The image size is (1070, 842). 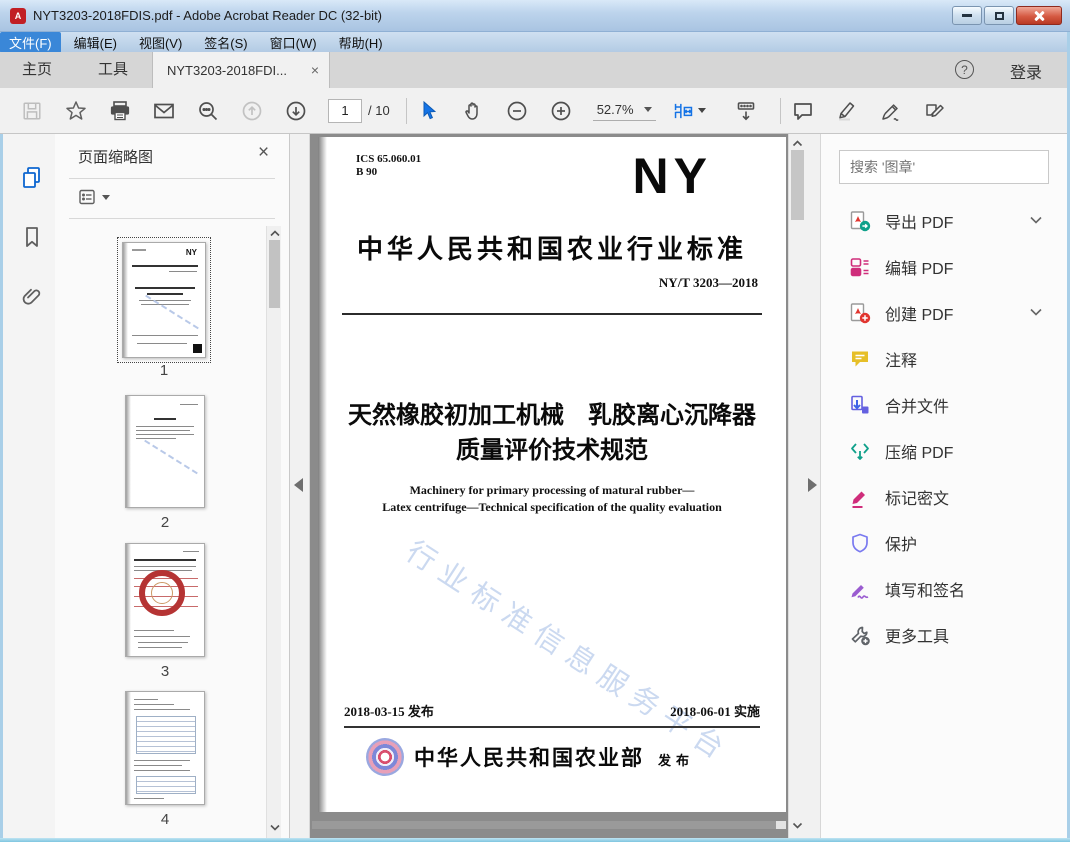 I want to click on doc-title-line1: 天然橡胶初加工机械 乳胶离心沉降器, so click(x=552, y=415).